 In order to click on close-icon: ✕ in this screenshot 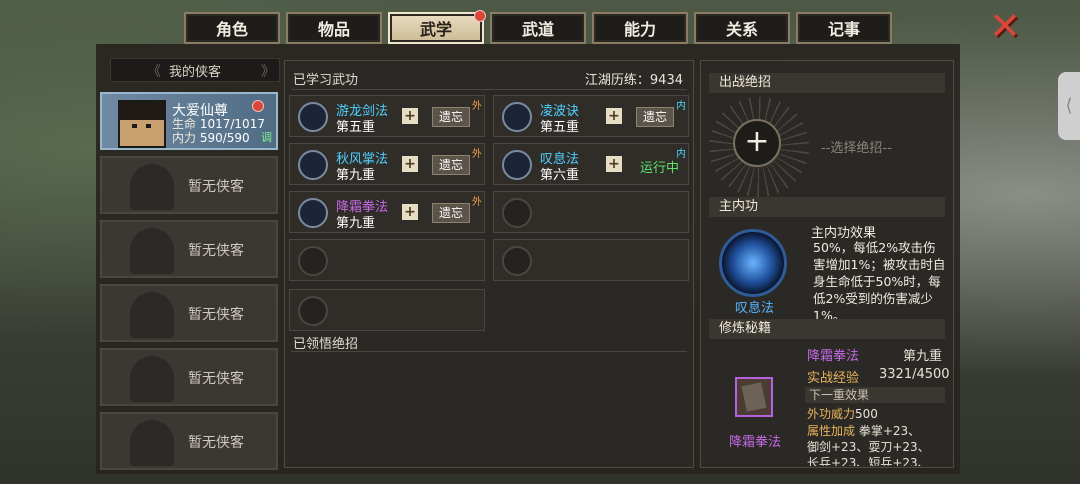, I will do `click(1005, 26)`.